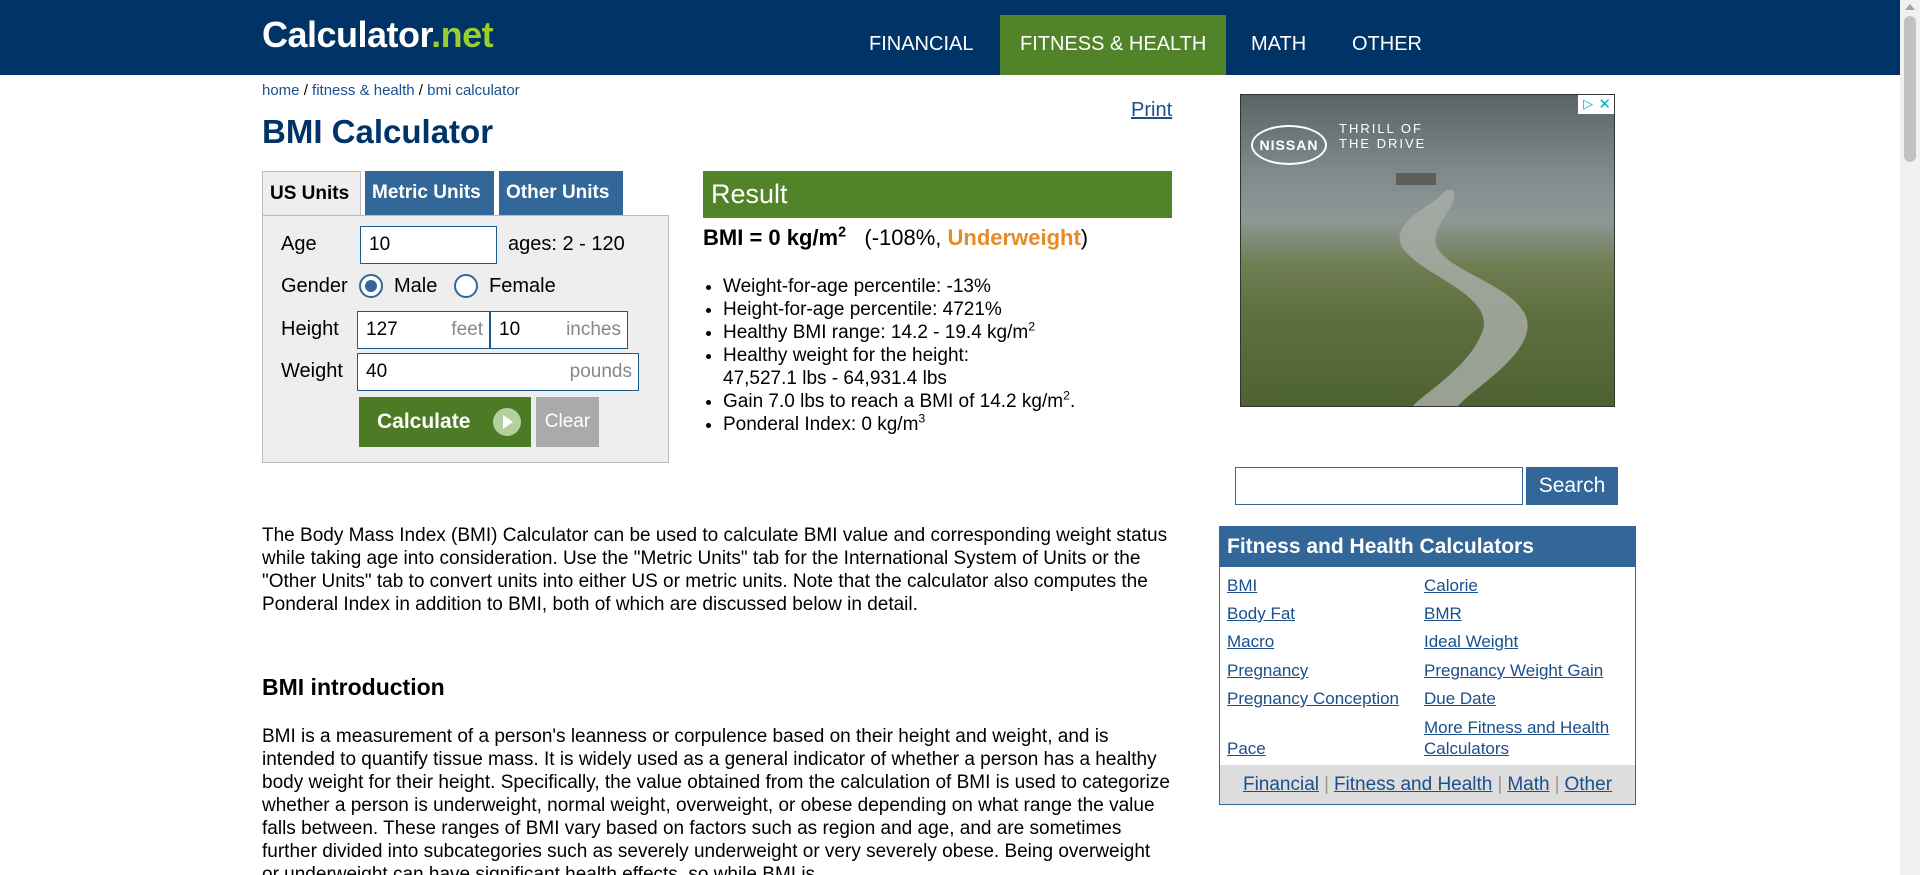 The image size is (1920, 875). What do you see at coordinates (378, 131) in the screenshot?
I see `page-title: BMI Calculator` at bounding box center [378, 131].